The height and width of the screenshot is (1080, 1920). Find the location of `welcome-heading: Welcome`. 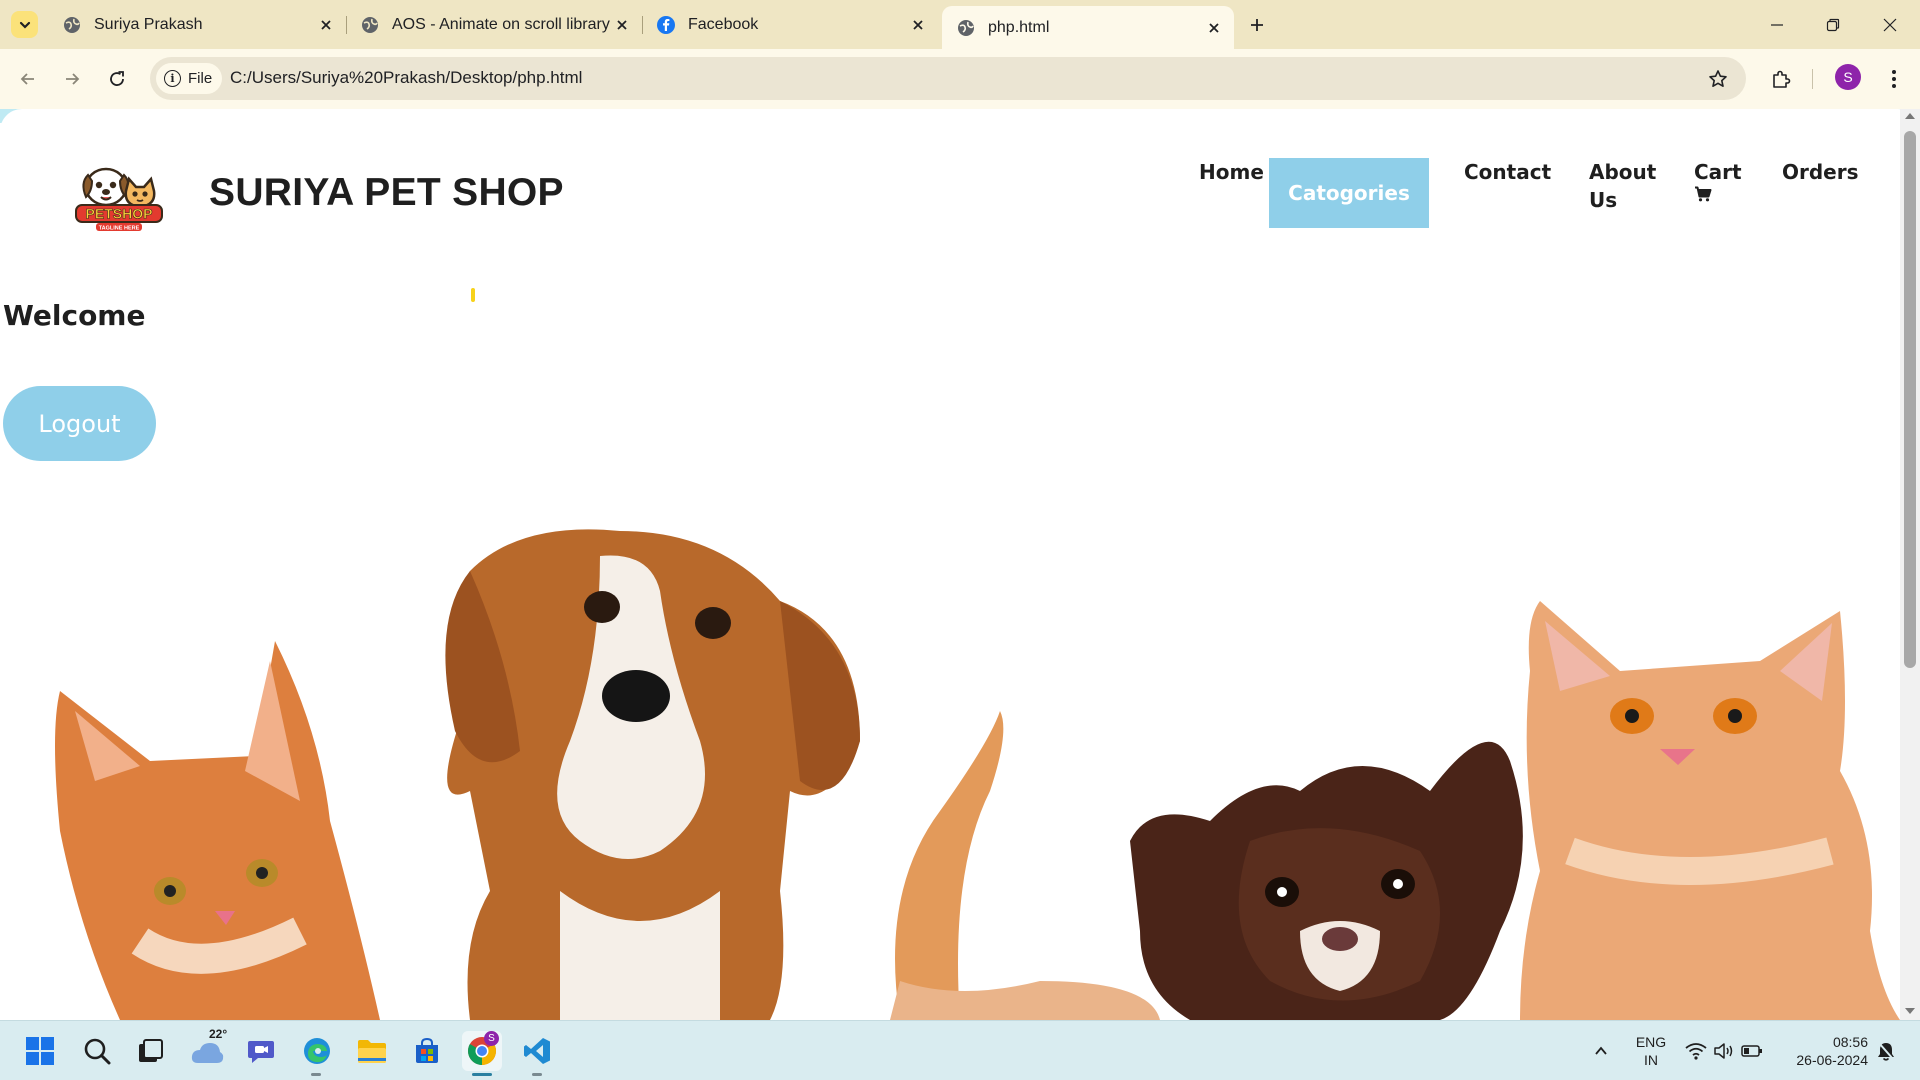

welcome-heading: Welcome is located at coordinates (74, 315).